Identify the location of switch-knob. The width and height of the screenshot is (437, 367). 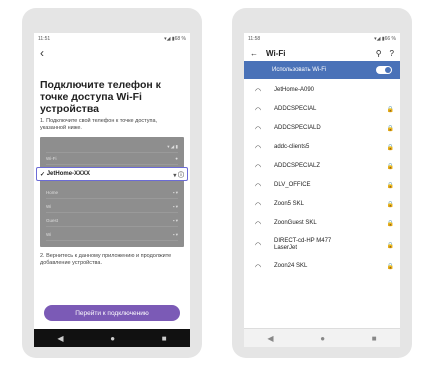
(388, 70).